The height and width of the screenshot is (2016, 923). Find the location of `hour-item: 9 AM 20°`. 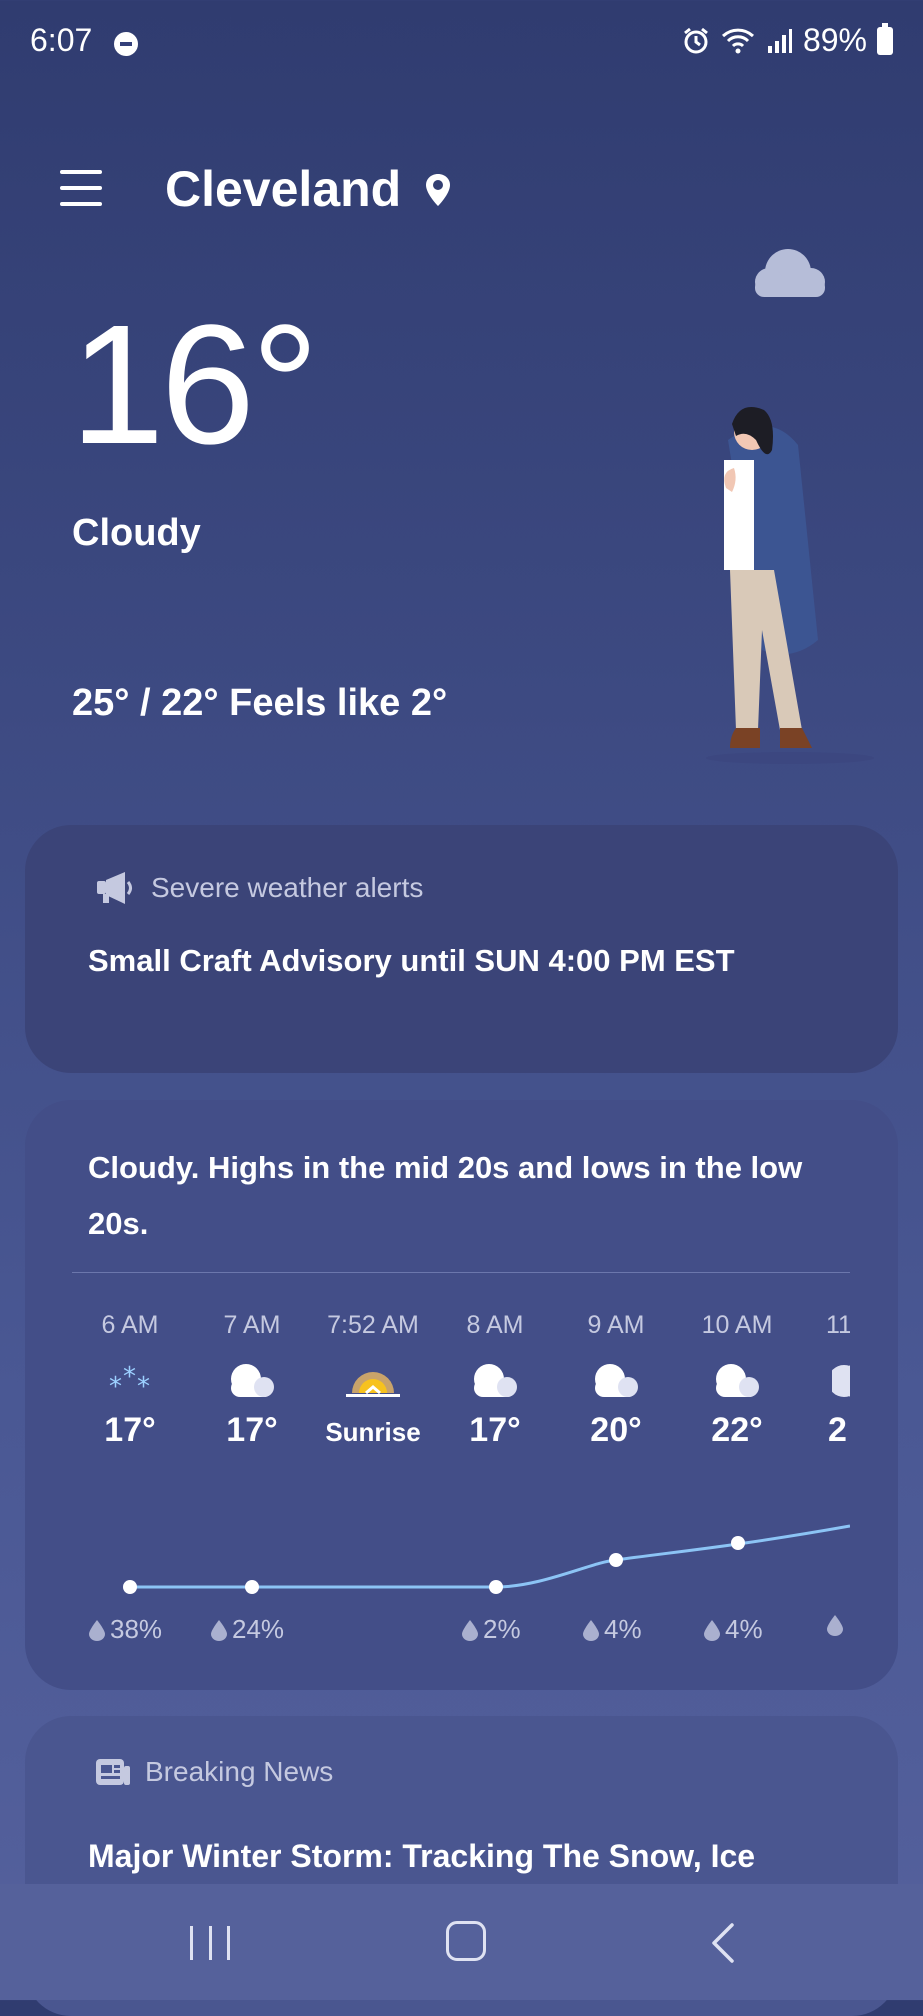

hour-item: 9 AM 20° is located at coordinates (616, 1386).